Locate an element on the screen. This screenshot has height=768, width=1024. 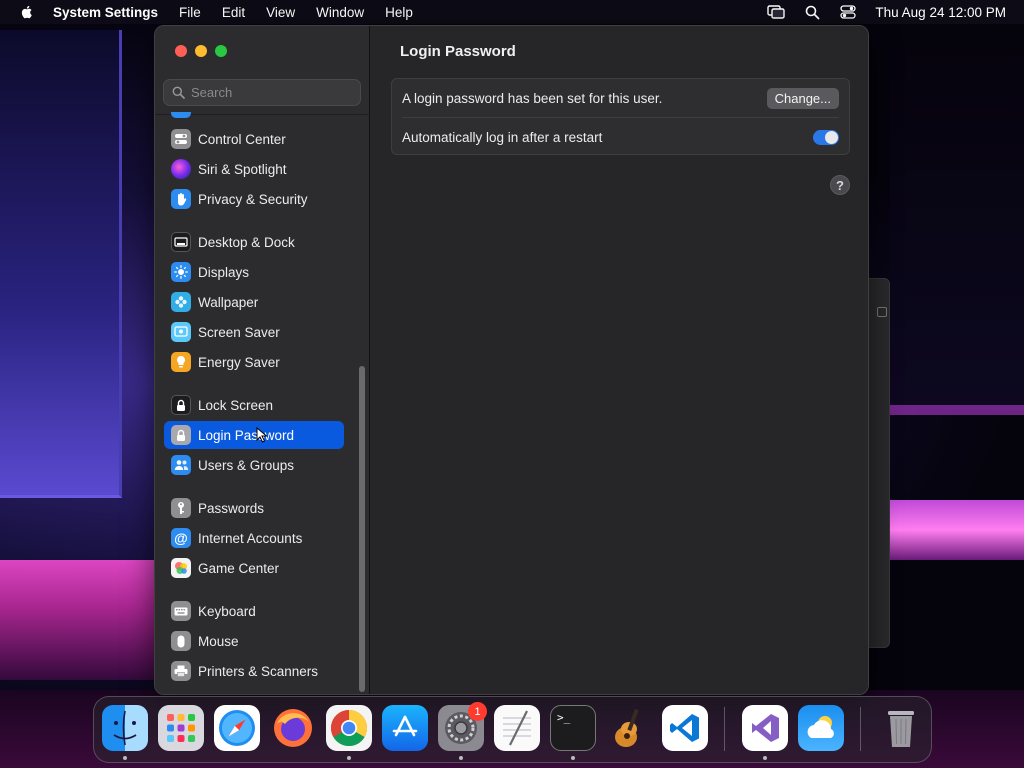
launchpad-icon is located at coordinates (181, 728).